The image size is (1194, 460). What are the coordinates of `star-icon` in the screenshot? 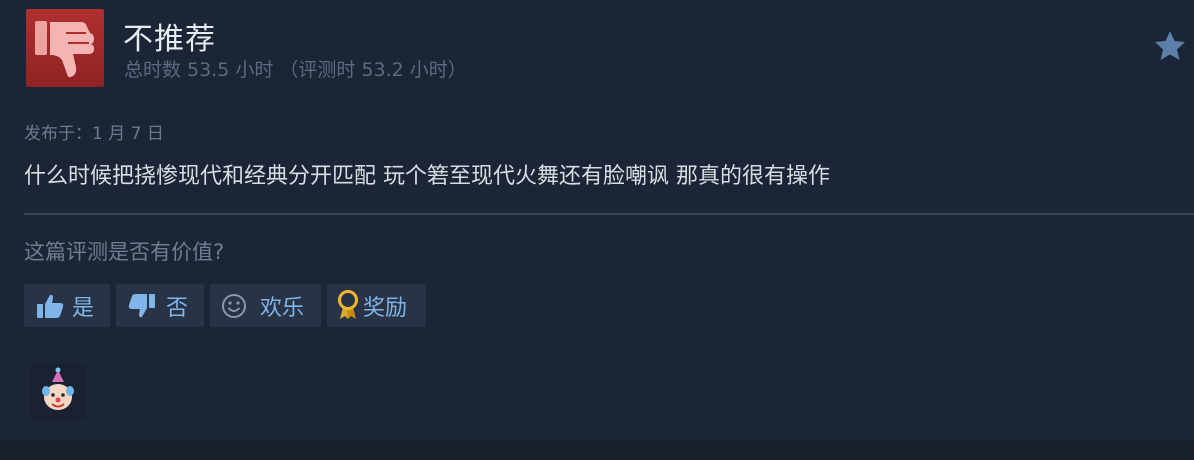 It's located at (1170, 46).